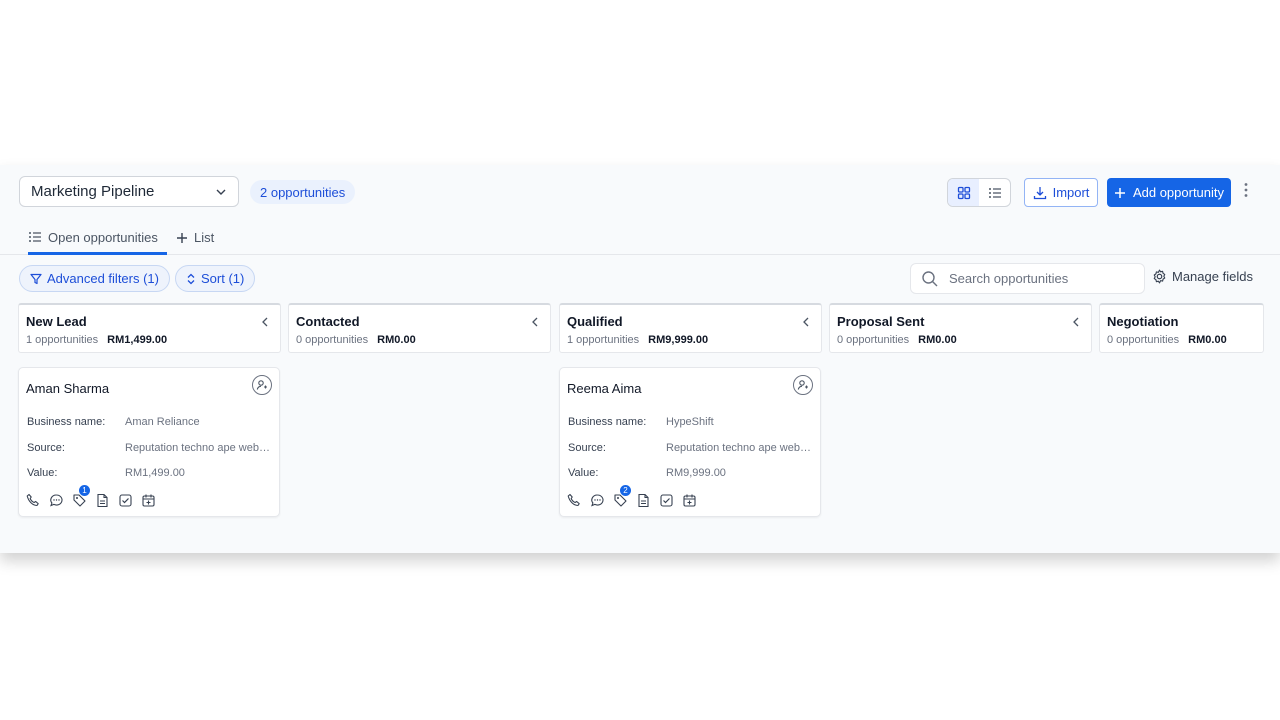  I want to click on search-icon, so click(930, 278).